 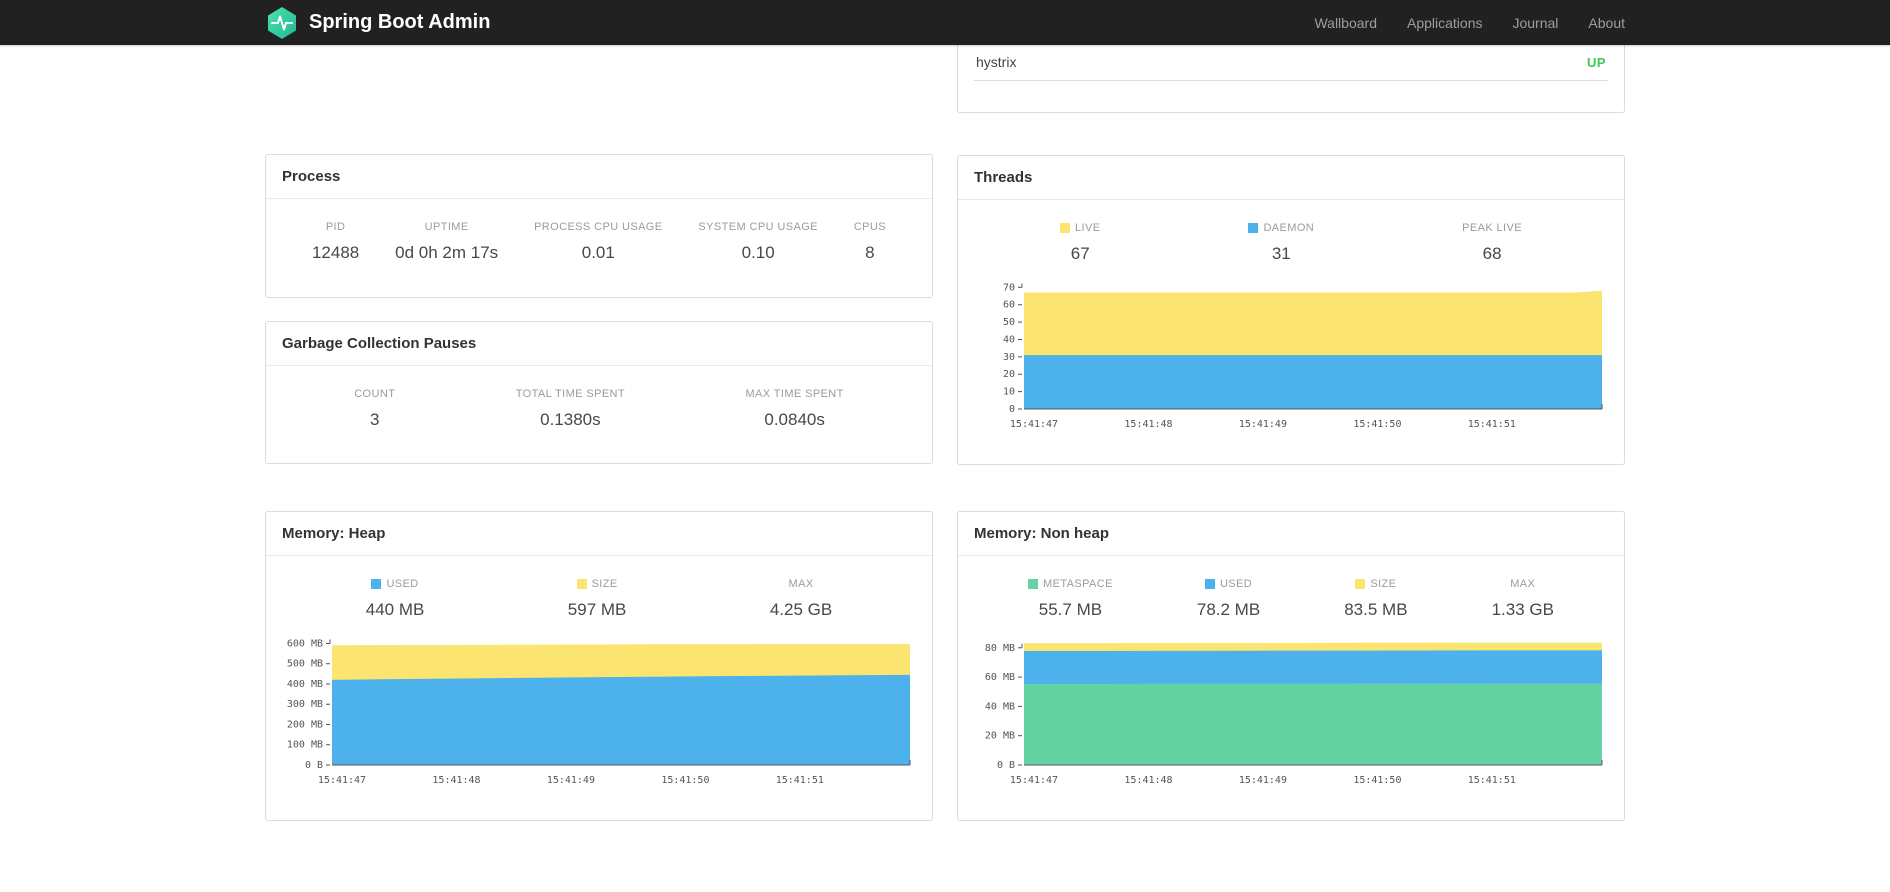 I want to click on stat-threads-peak-live: PEAK LIVE 68, so click(x=1492, y=242).